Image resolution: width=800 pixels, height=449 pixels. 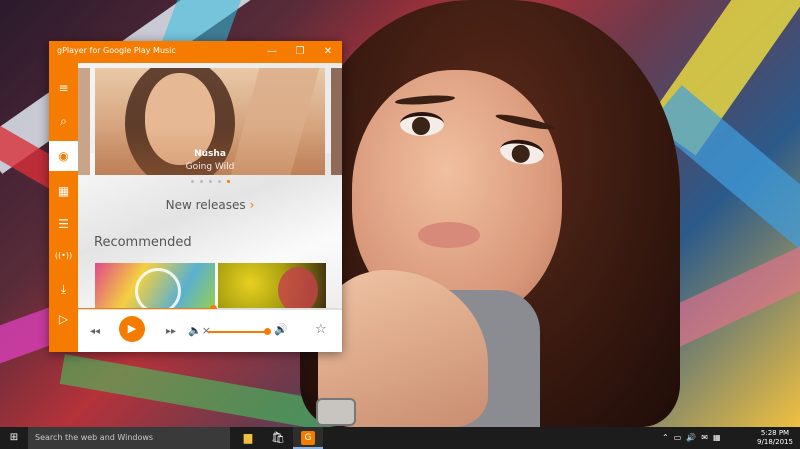 What do you see at coordinates (95, 331) in the screenshot?
I see `previous-track-button: ◂◂` at bounding box center [95, 331].